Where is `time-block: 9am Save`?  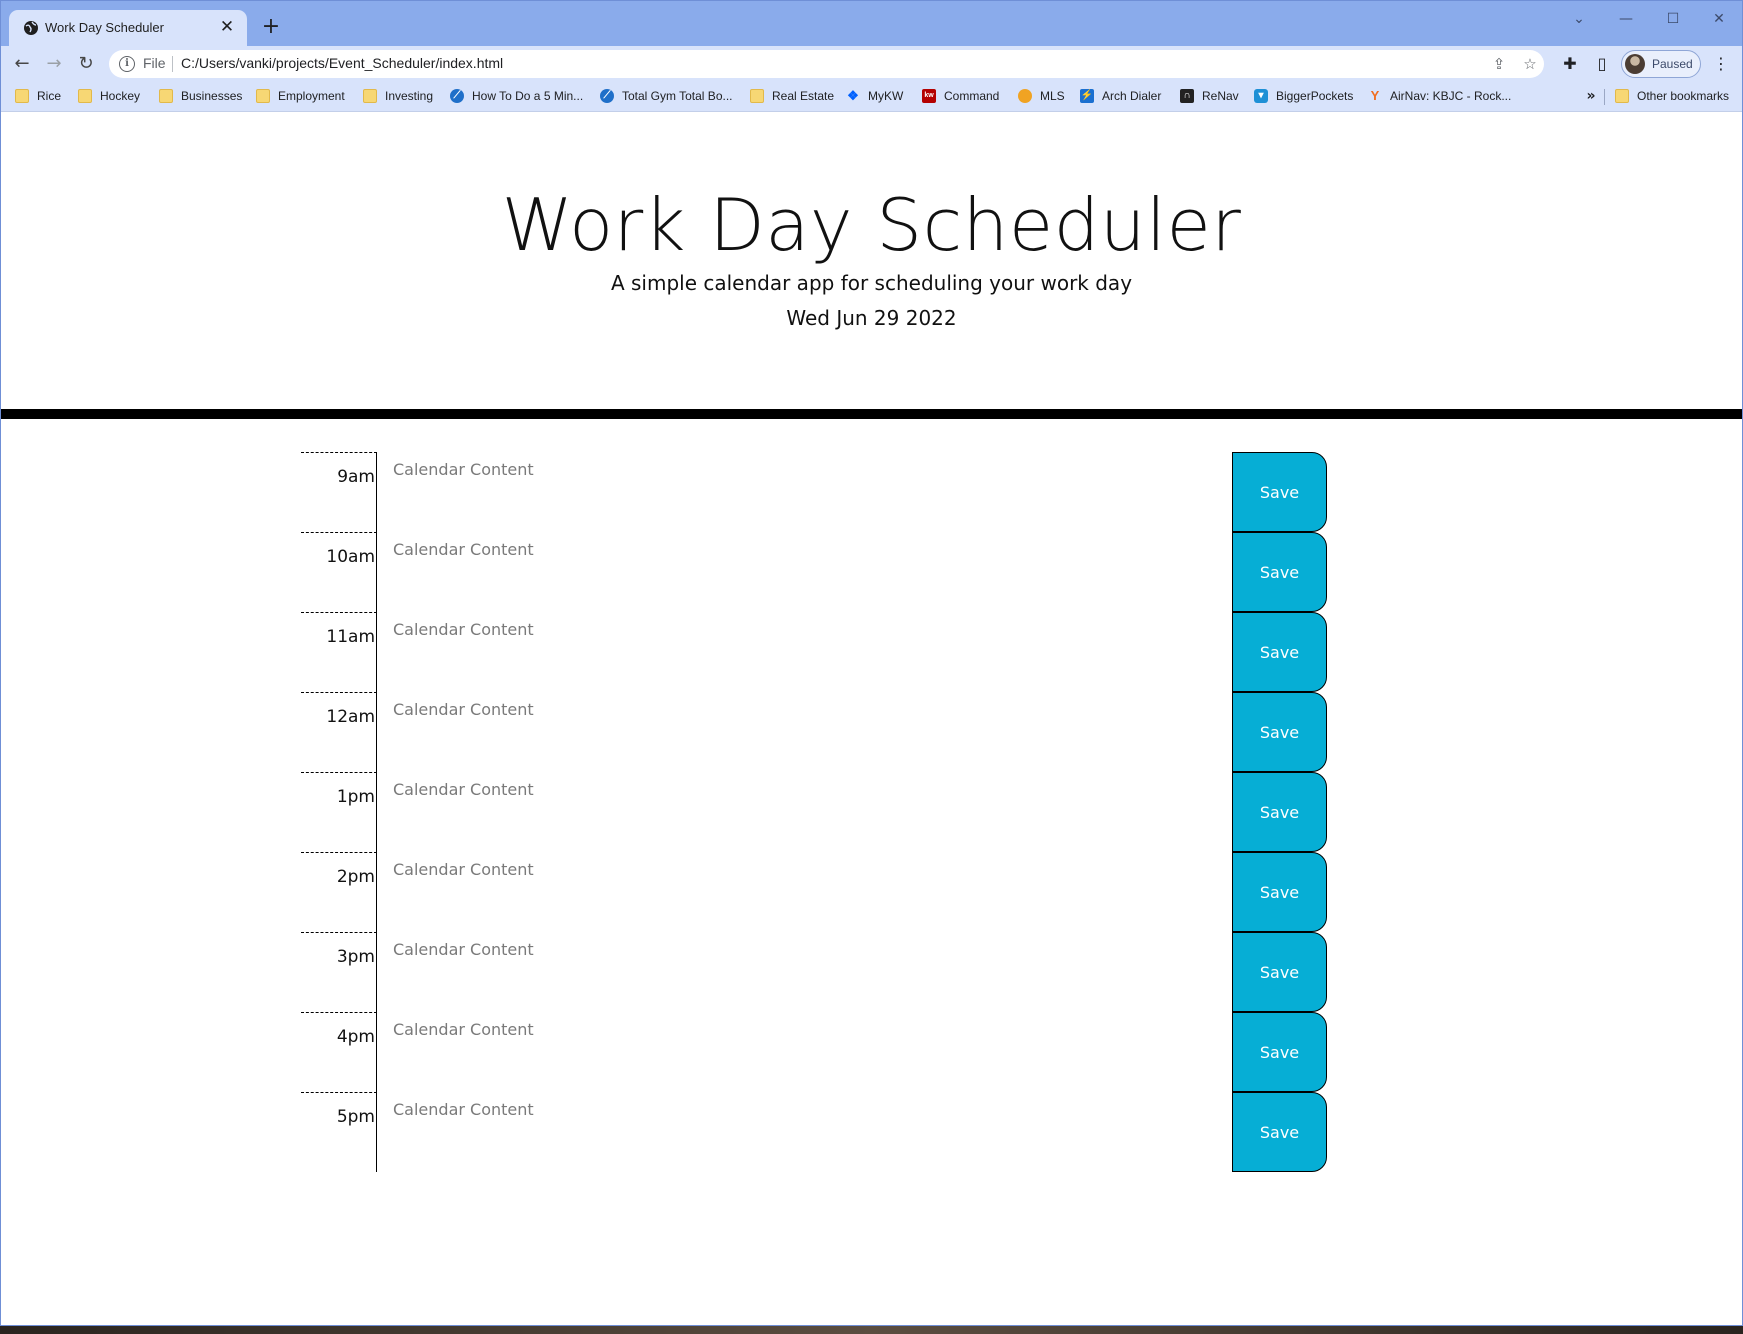
time-block: 9am Save is located at coordinates (814, 492).